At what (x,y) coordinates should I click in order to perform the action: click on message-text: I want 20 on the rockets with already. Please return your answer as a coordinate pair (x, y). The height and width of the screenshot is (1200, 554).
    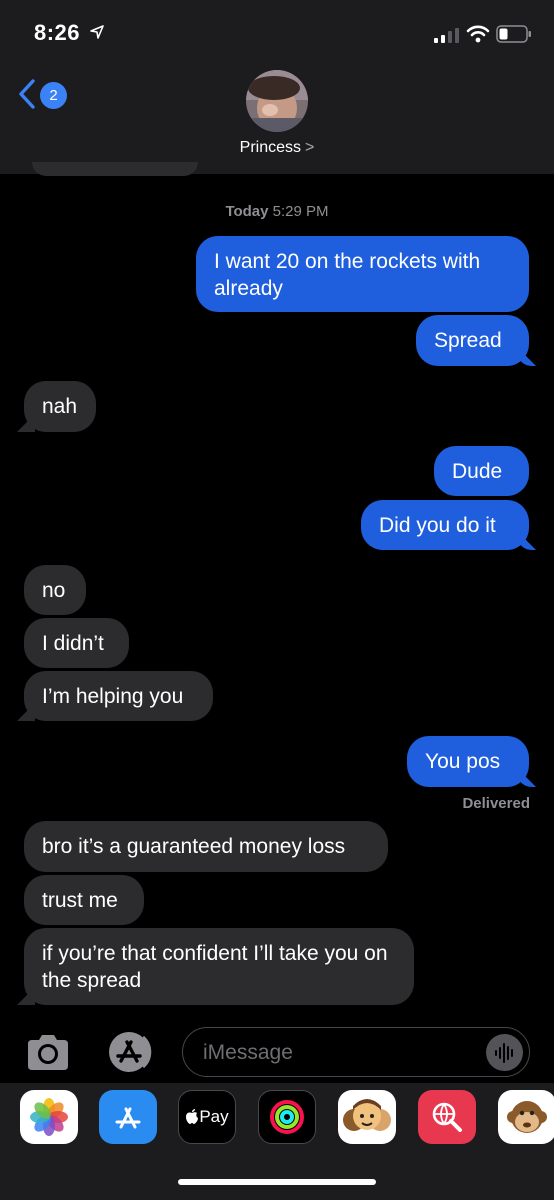
    Looking at the image, I should click on (347, 275).